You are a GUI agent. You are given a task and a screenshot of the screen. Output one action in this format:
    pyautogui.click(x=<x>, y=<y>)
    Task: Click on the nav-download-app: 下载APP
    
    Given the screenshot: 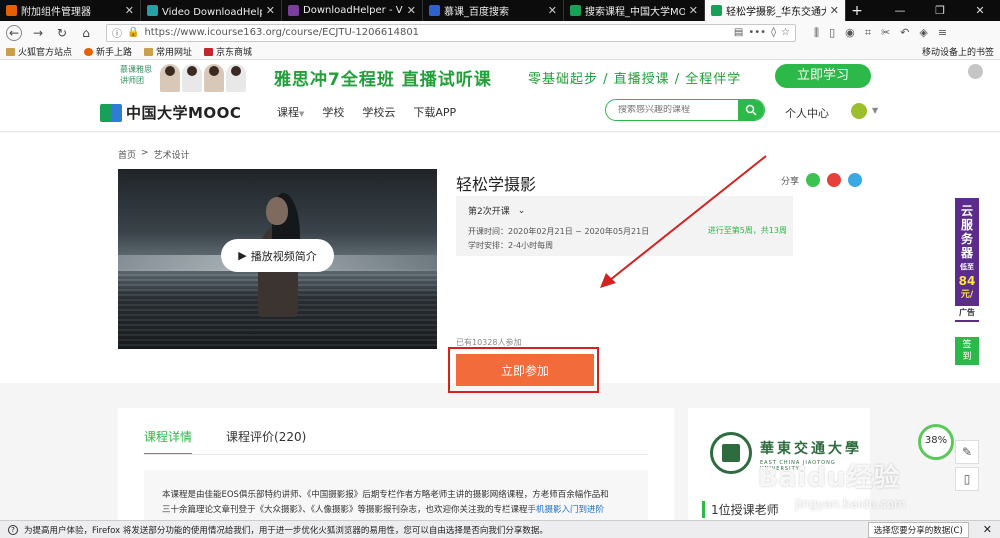 What is the action you would take?
    pyautogui.click(x=434, y=112)
    